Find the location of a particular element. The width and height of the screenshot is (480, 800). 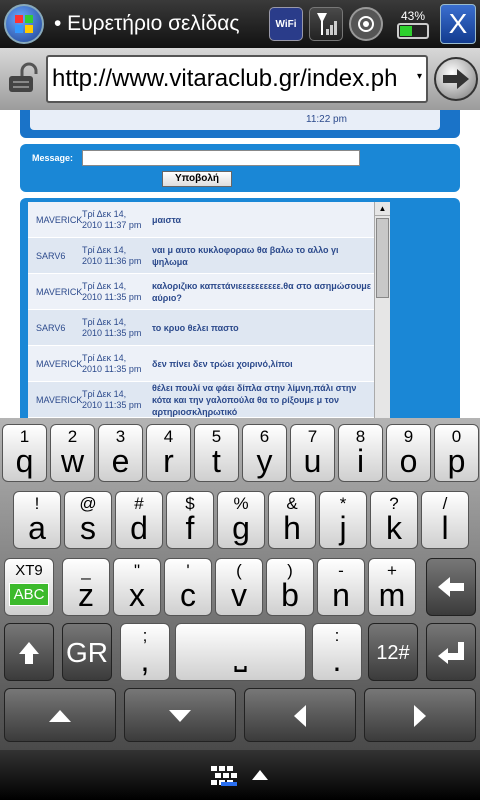

key-c: ' c is located at coordinates (188, 587).